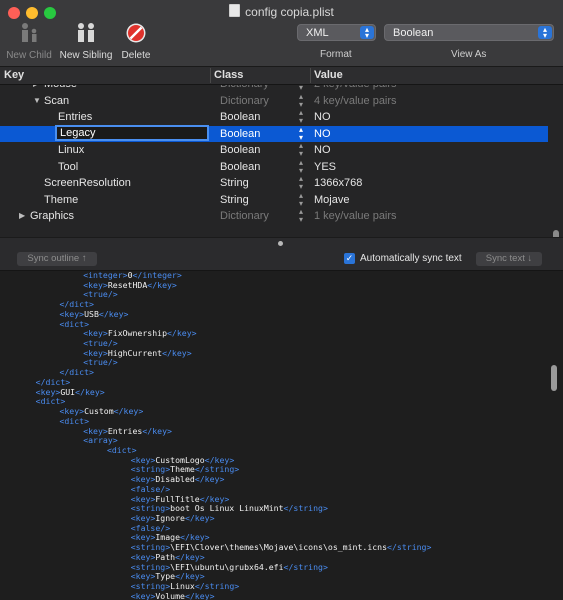 The height and width of the screenshot is (600, 563). Describe the element at coordinates (355, 101) in the screenshot. I see `row-value: 4 key/value pairs` at that location.